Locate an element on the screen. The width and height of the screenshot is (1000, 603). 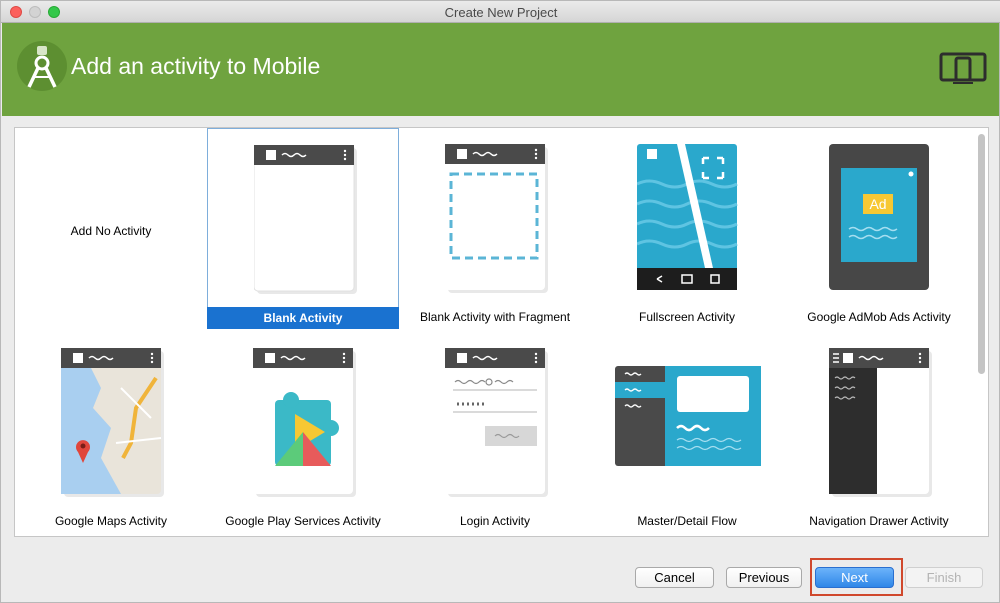
ad-badge: Ad is located at coordinates (877, 204).